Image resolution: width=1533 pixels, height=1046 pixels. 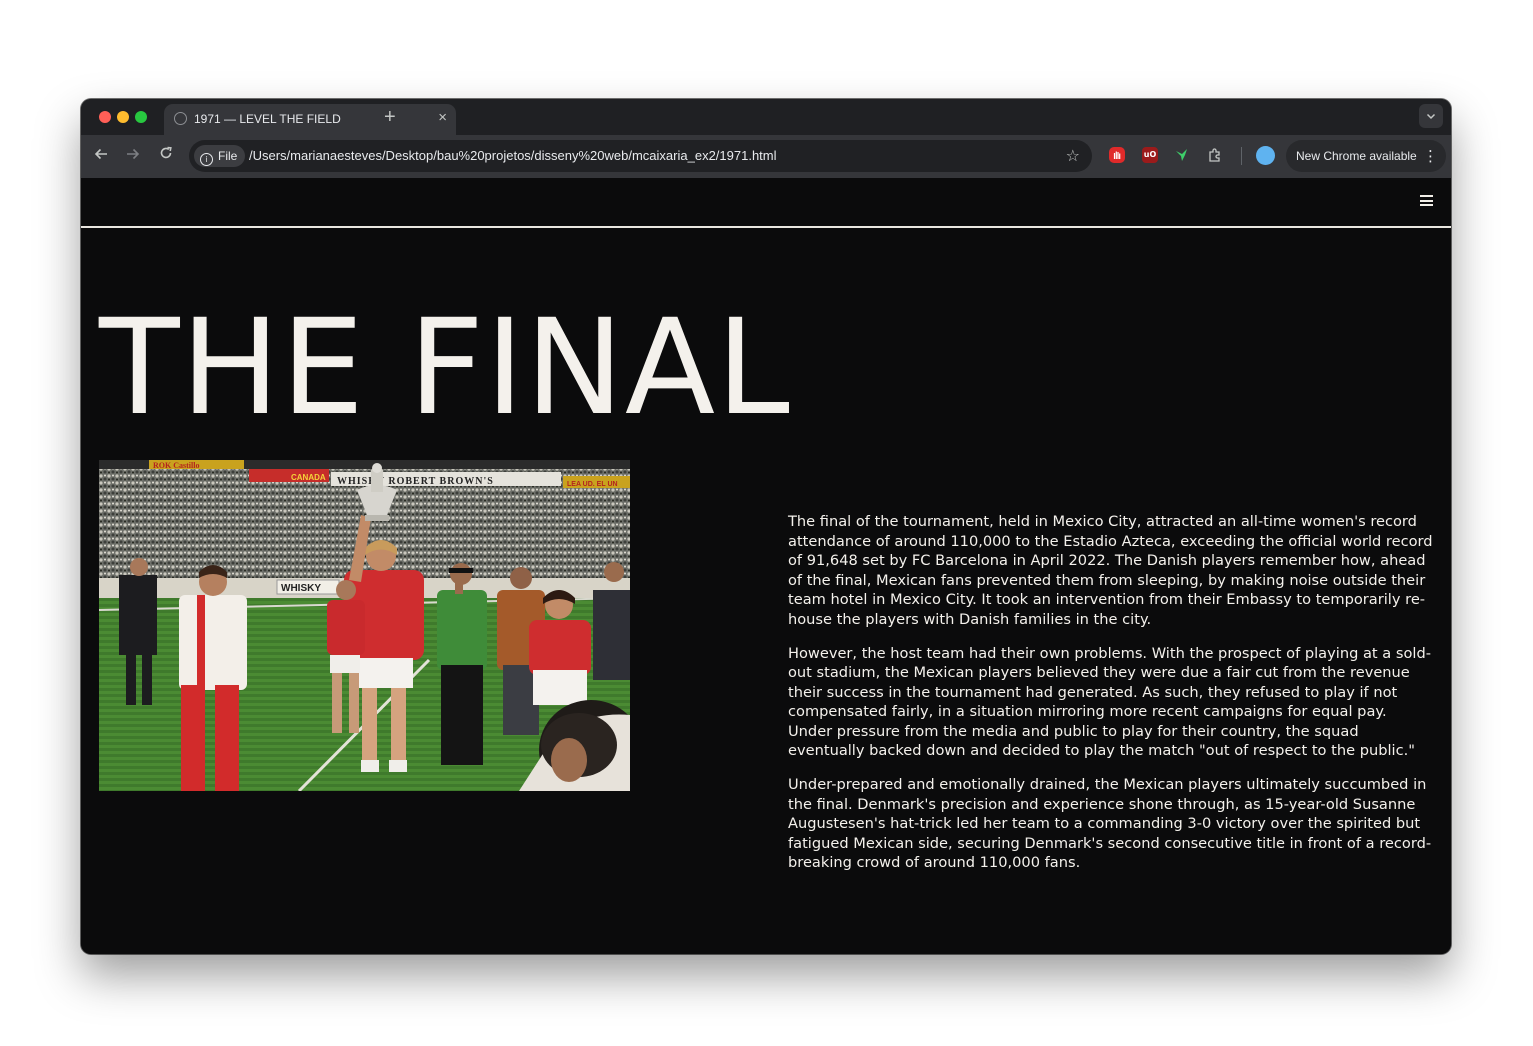 What do you see at coordinates (1430, 156) in the screenshot?
I see `kebab-menu-icon: ⋮` at bounding box center [1430, 156].